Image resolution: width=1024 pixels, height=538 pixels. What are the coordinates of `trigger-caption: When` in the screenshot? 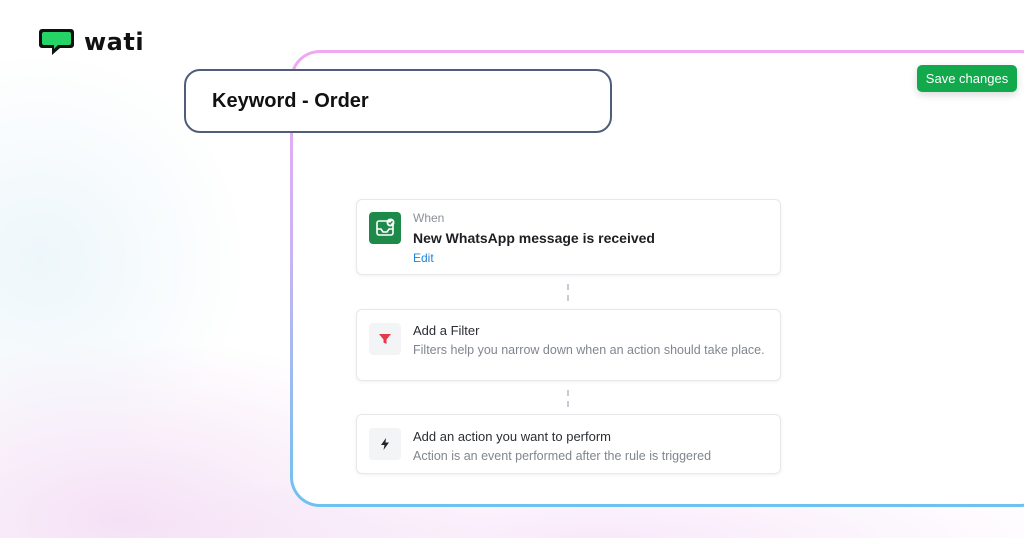 It's located at (429, 218).